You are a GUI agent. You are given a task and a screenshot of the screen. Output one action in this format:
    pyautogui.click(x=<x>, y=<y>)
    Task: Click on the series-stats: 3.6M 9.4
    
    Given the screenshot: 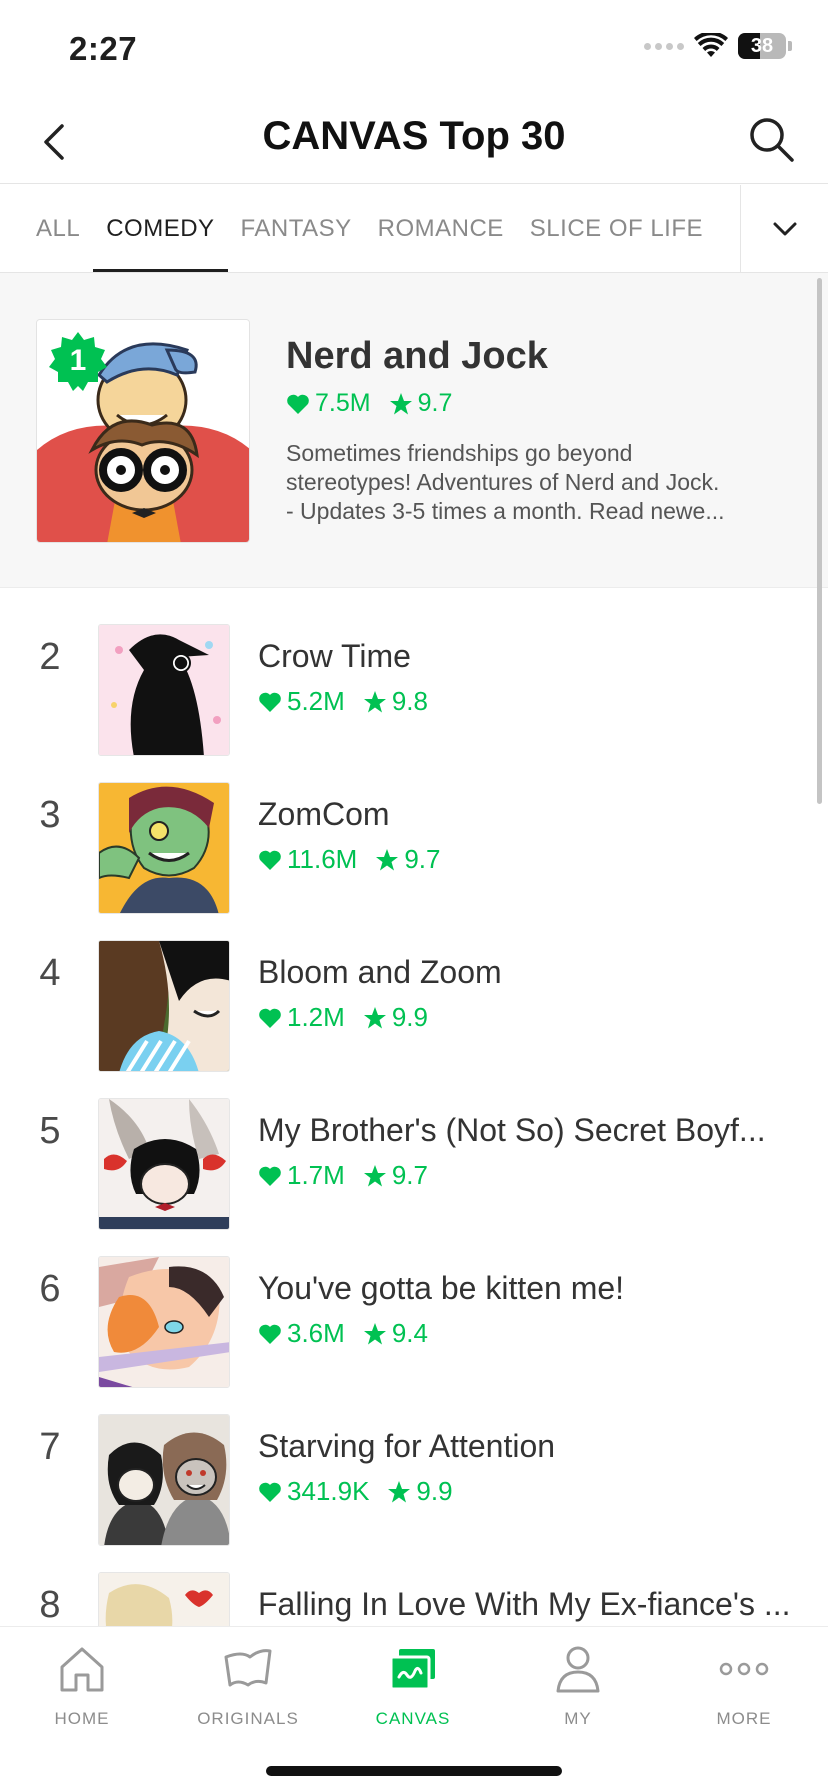 What is the action you would take?
    pyautogui.click(x=343, y=1333)
    